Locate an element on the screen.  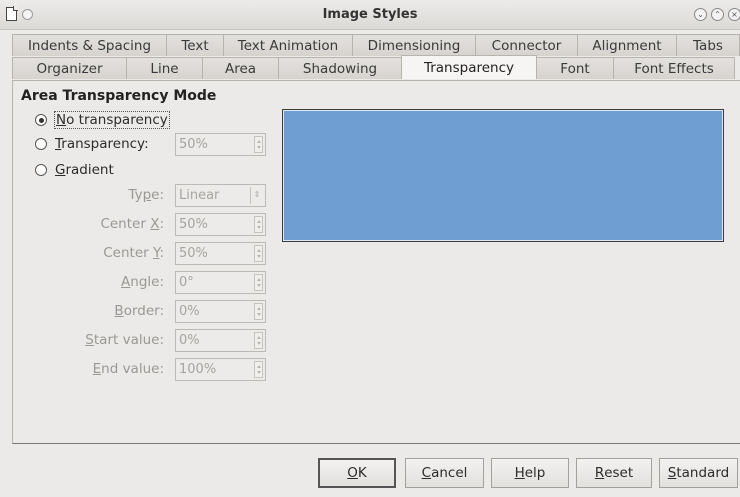
window-title: Image Styles is located at coordinates (370, 14).